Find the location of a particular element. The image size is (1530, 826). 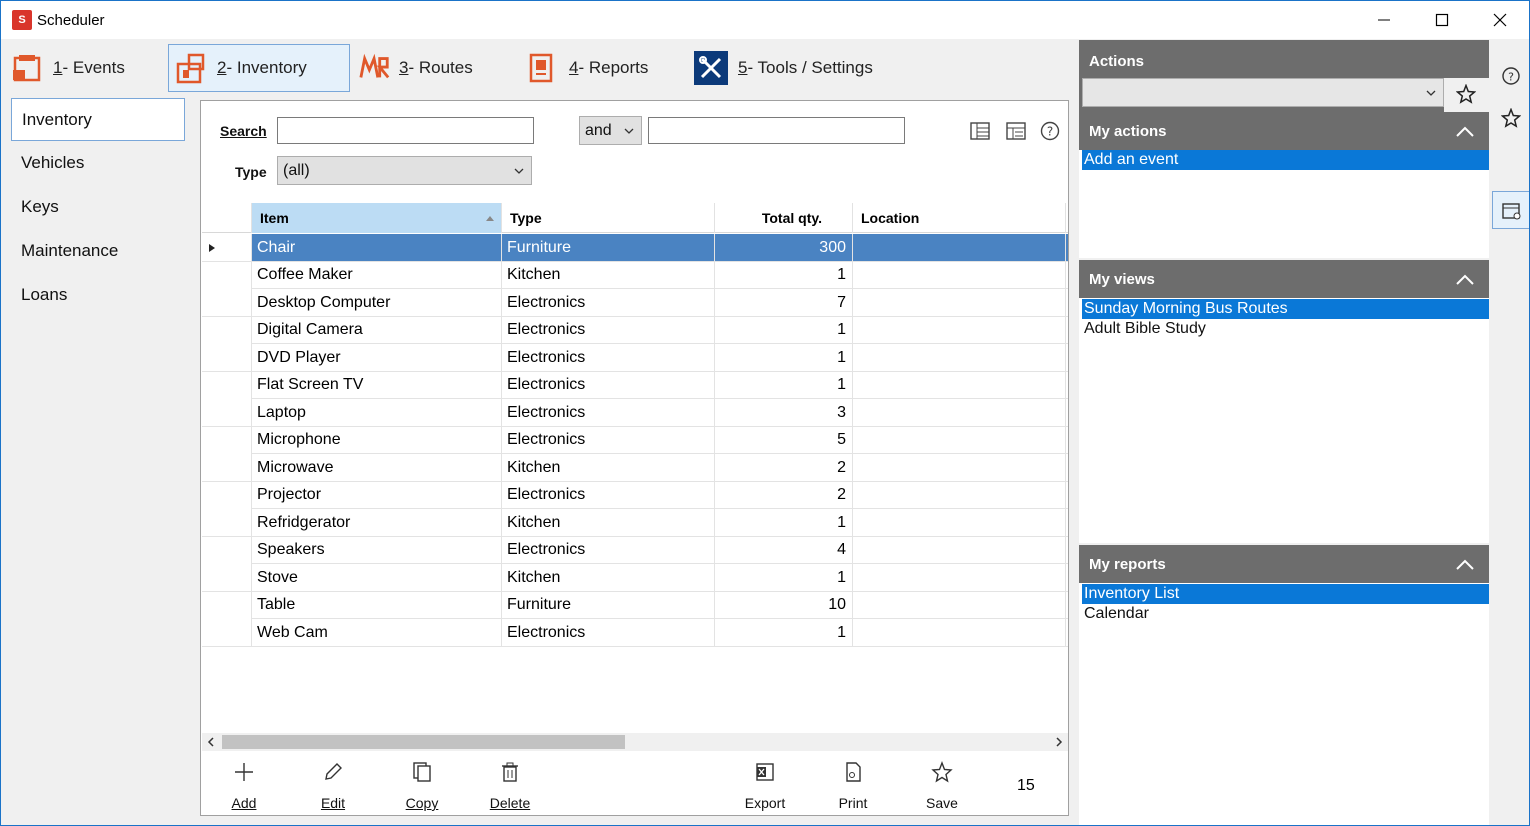

type-select: (all) is located at coordinates (404, 170).